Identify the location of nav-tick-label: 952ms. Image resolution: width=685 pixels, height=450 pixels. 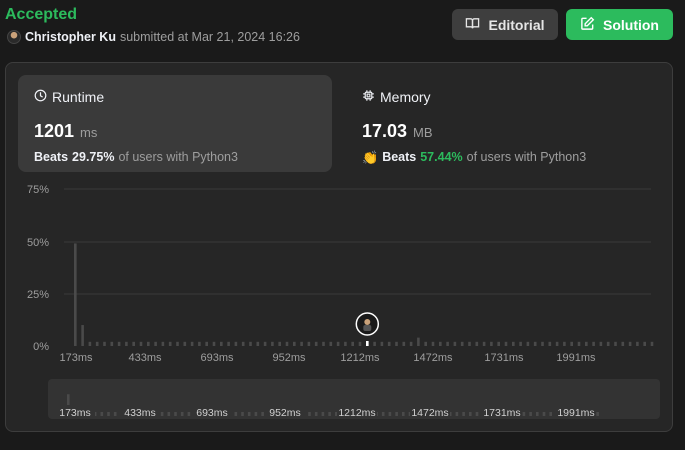
(285, 413).